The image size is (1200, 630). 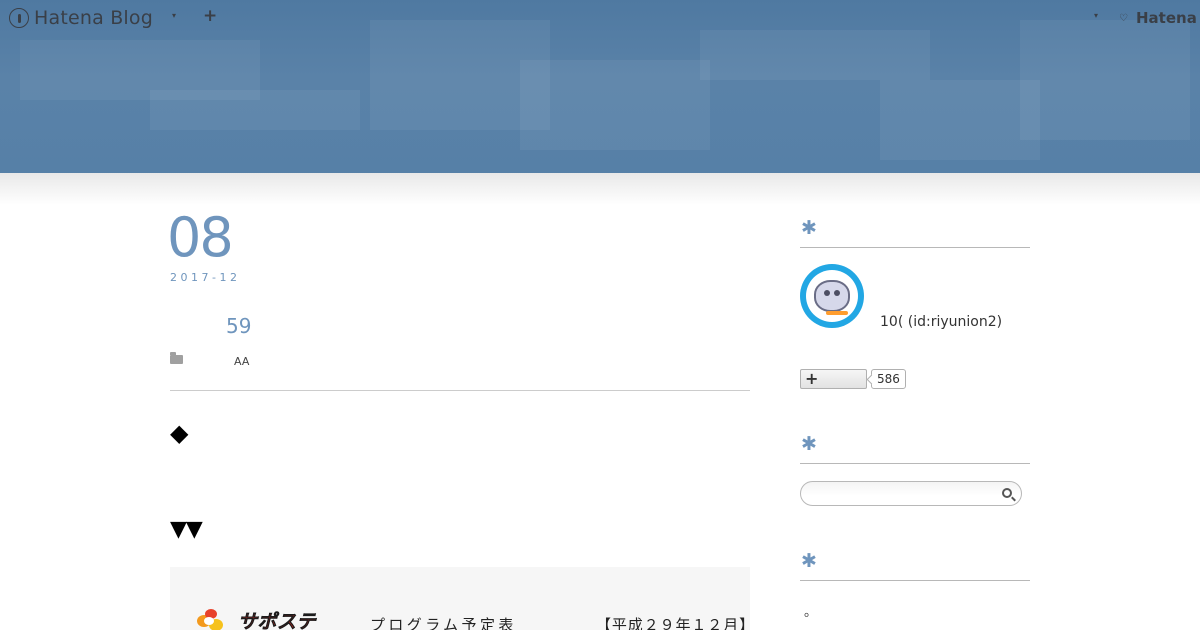 What do you see at coordinates (1166, 18) in the screenshot?
I see `hatena-link: Hatena` at bounding box center [1166, 18].